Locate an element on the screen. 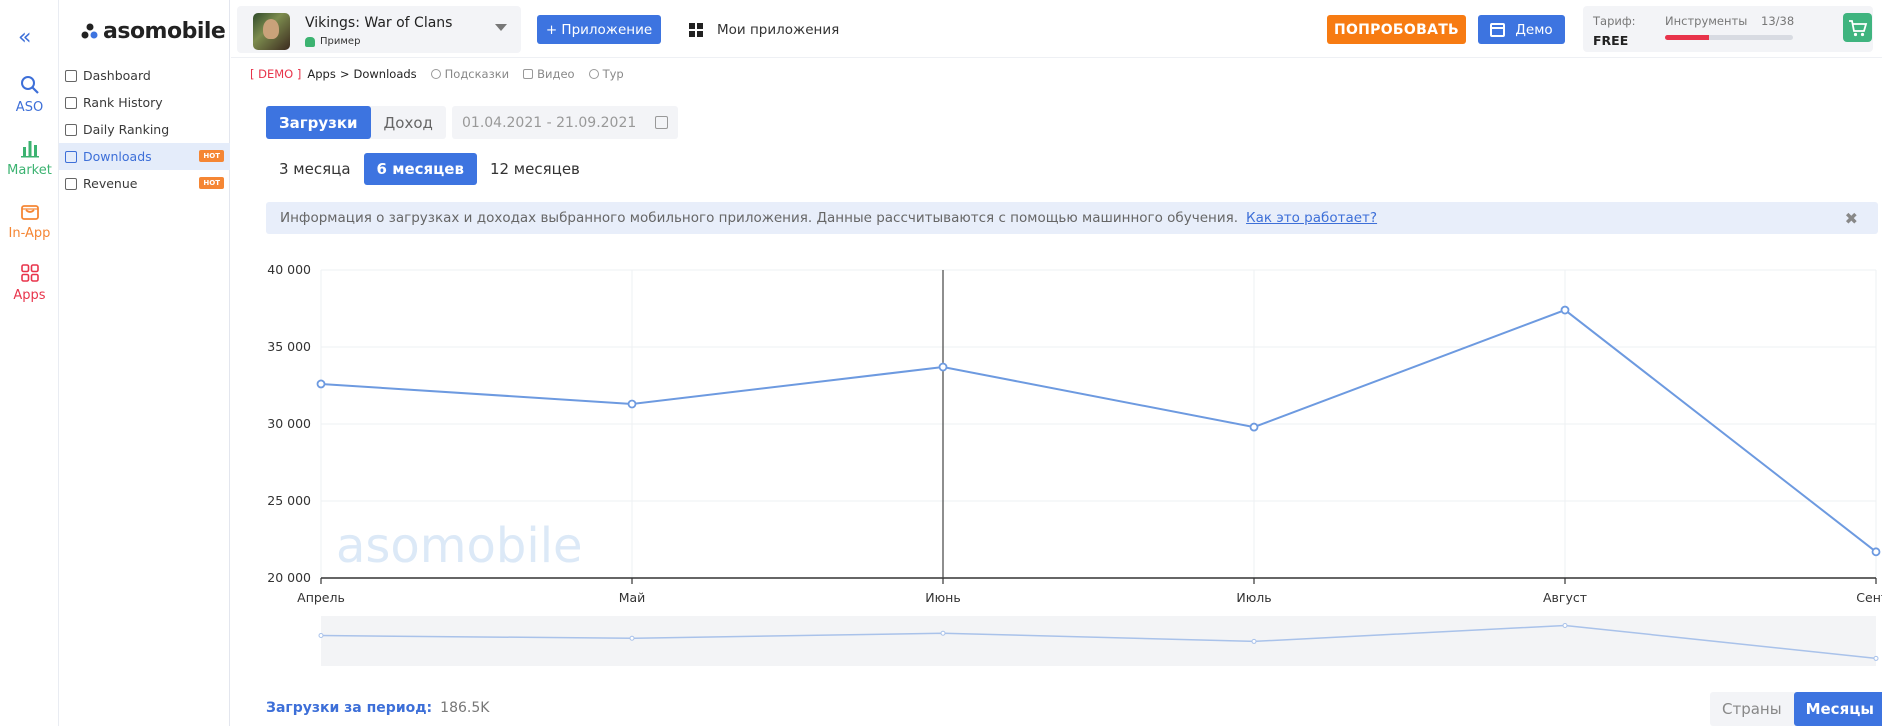  nav-item-label: Revenue is located at coordinates (110, 183).